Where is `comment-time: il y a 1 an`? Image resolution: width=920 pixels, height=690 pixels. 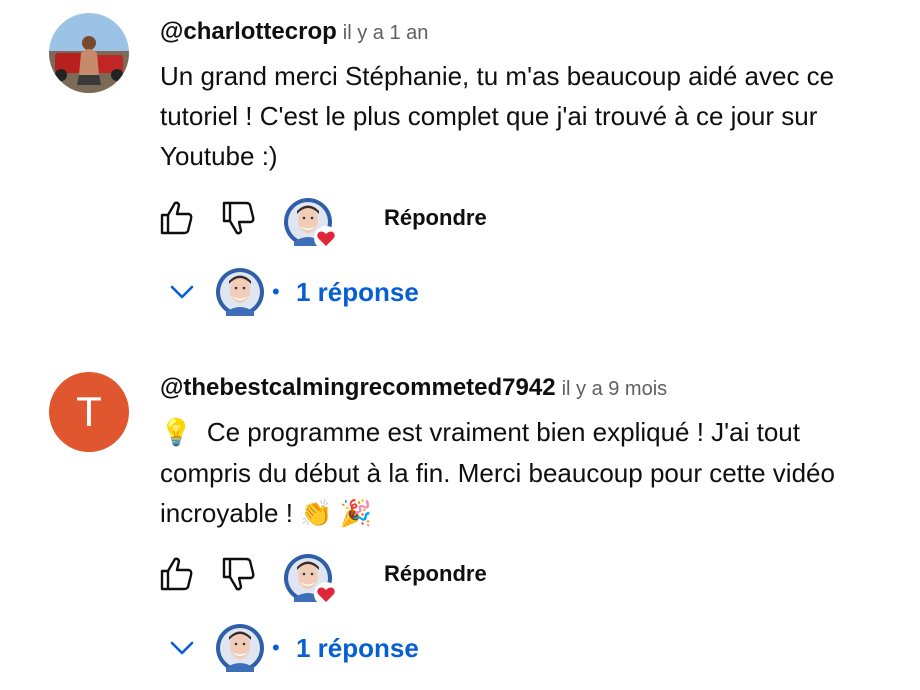
comment-time: il y a 1 an is located at coordinates (386, 33).